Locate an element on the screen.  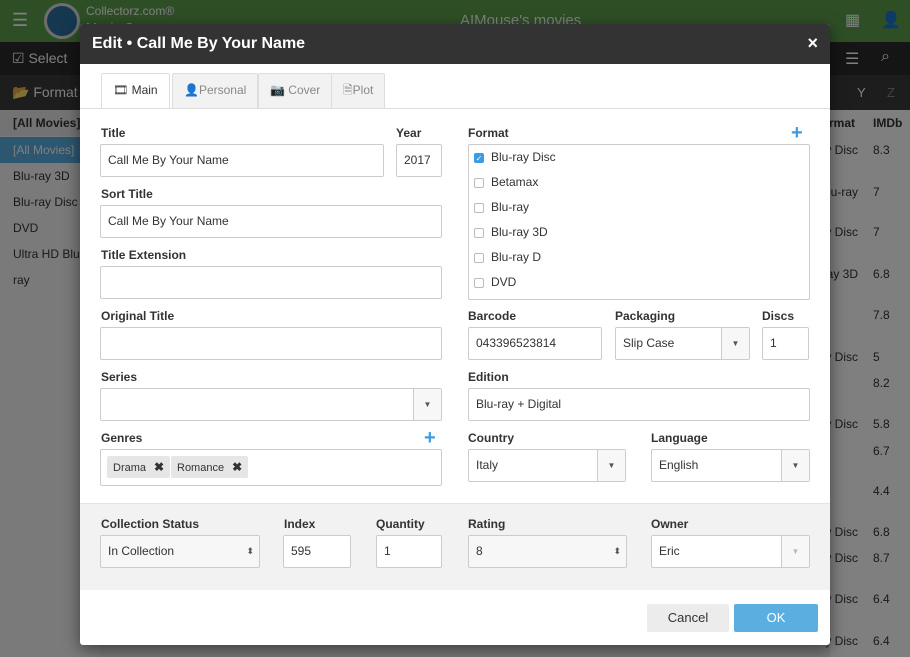
genres-label: Genres is located at coordinates (122, 438).